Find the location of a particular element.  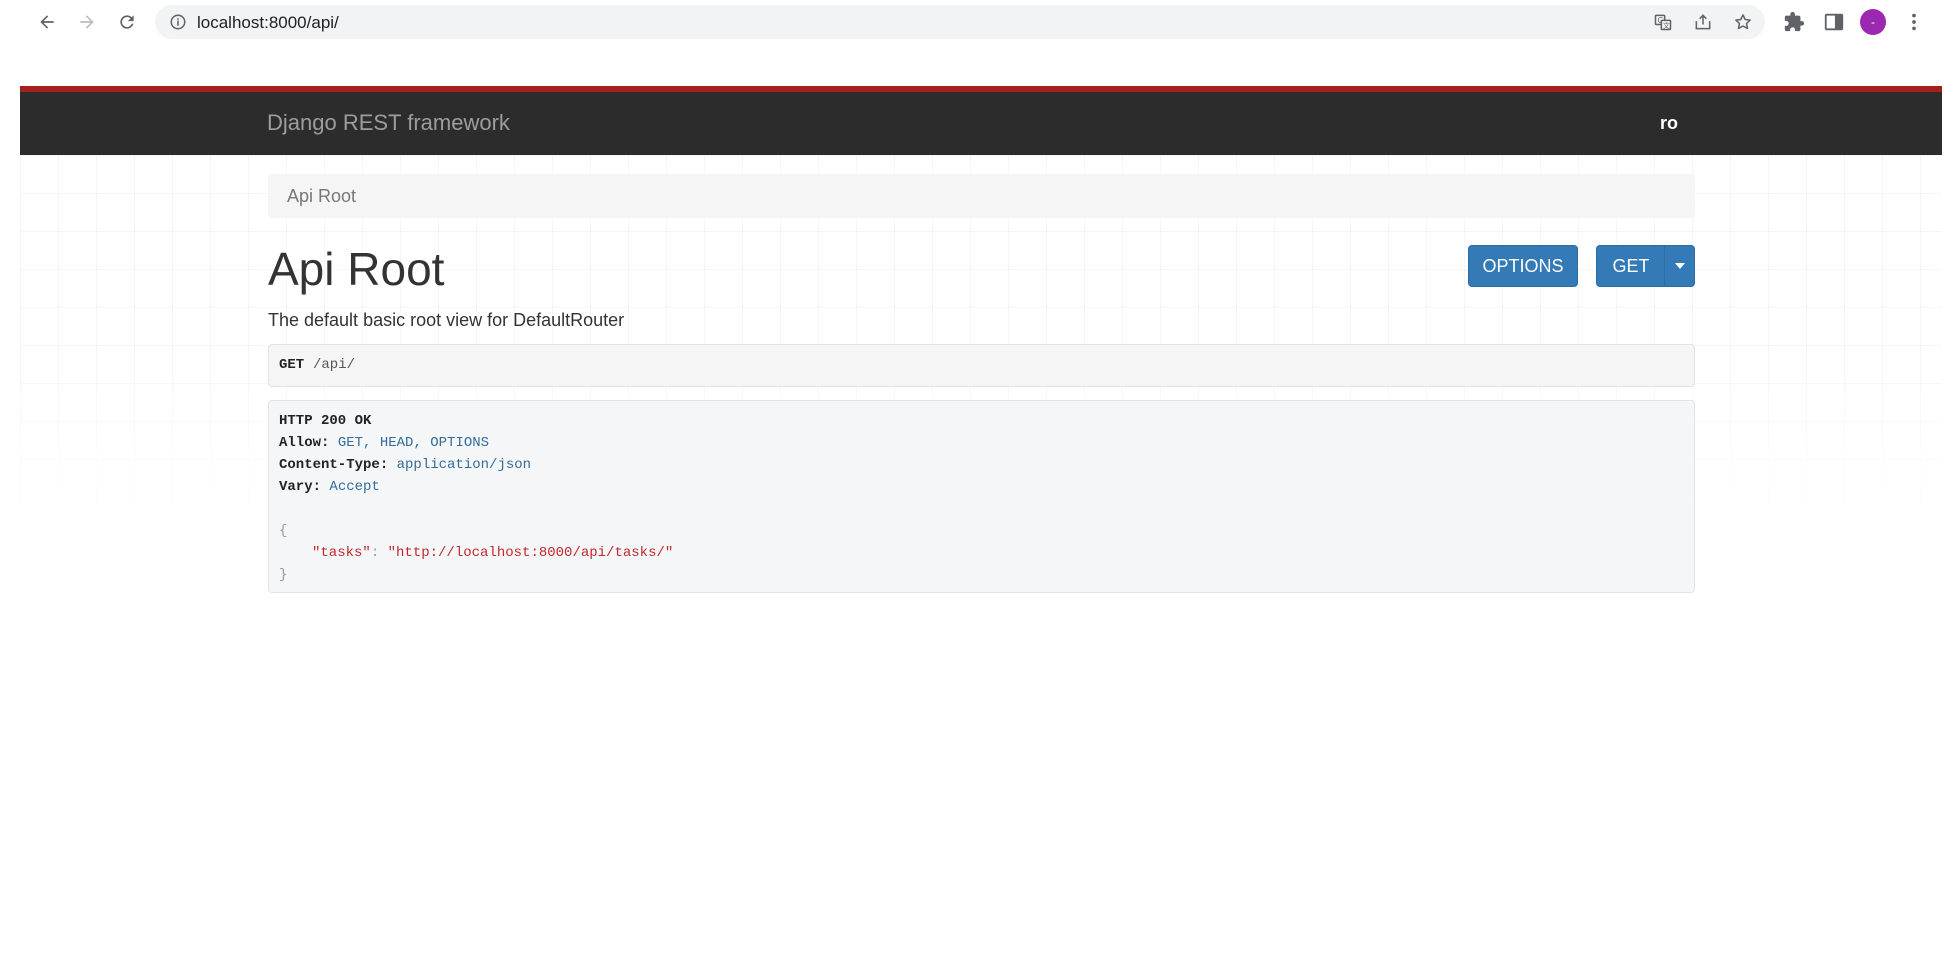

request-method: GET is located at coordinates (292, 365).